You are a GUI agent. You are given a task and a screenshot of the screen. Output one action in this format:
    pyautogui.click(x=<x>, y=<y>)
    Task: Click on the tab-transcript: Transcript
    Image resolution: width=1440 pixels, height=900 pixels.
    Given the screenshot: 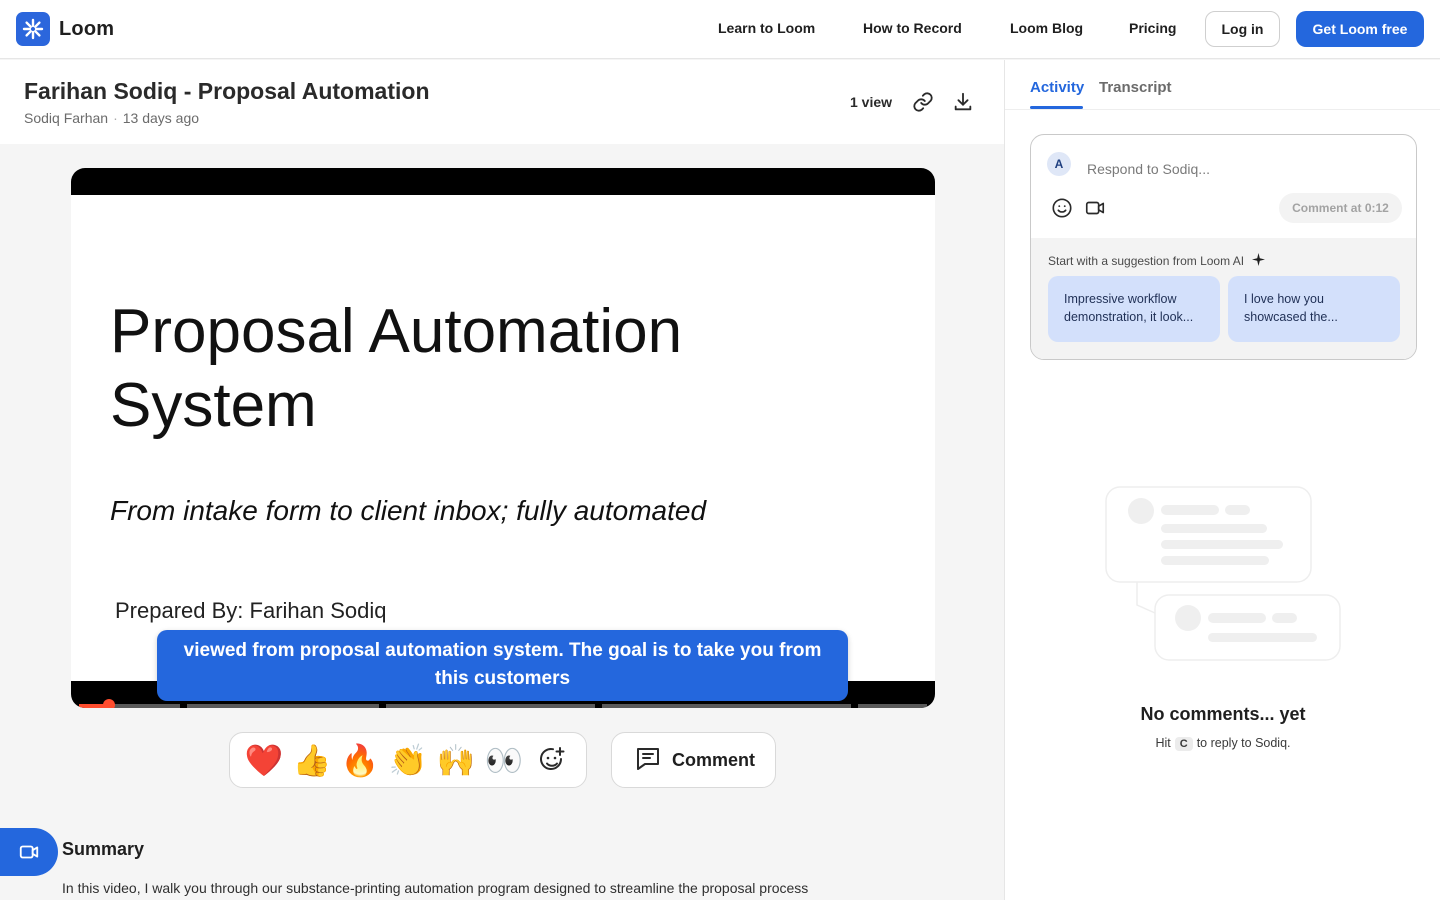 What is the action you would take?
    pyautogui.click(x=1135, y=87)
    